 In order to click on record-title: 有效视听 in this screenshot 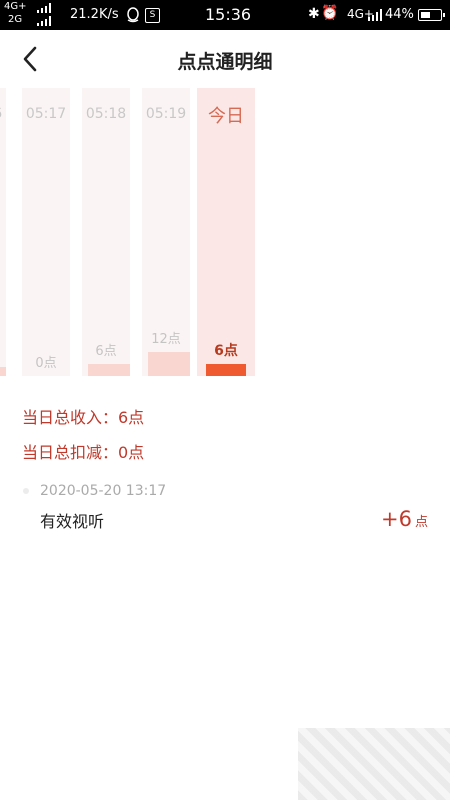, I will do `click(72, 521)`.